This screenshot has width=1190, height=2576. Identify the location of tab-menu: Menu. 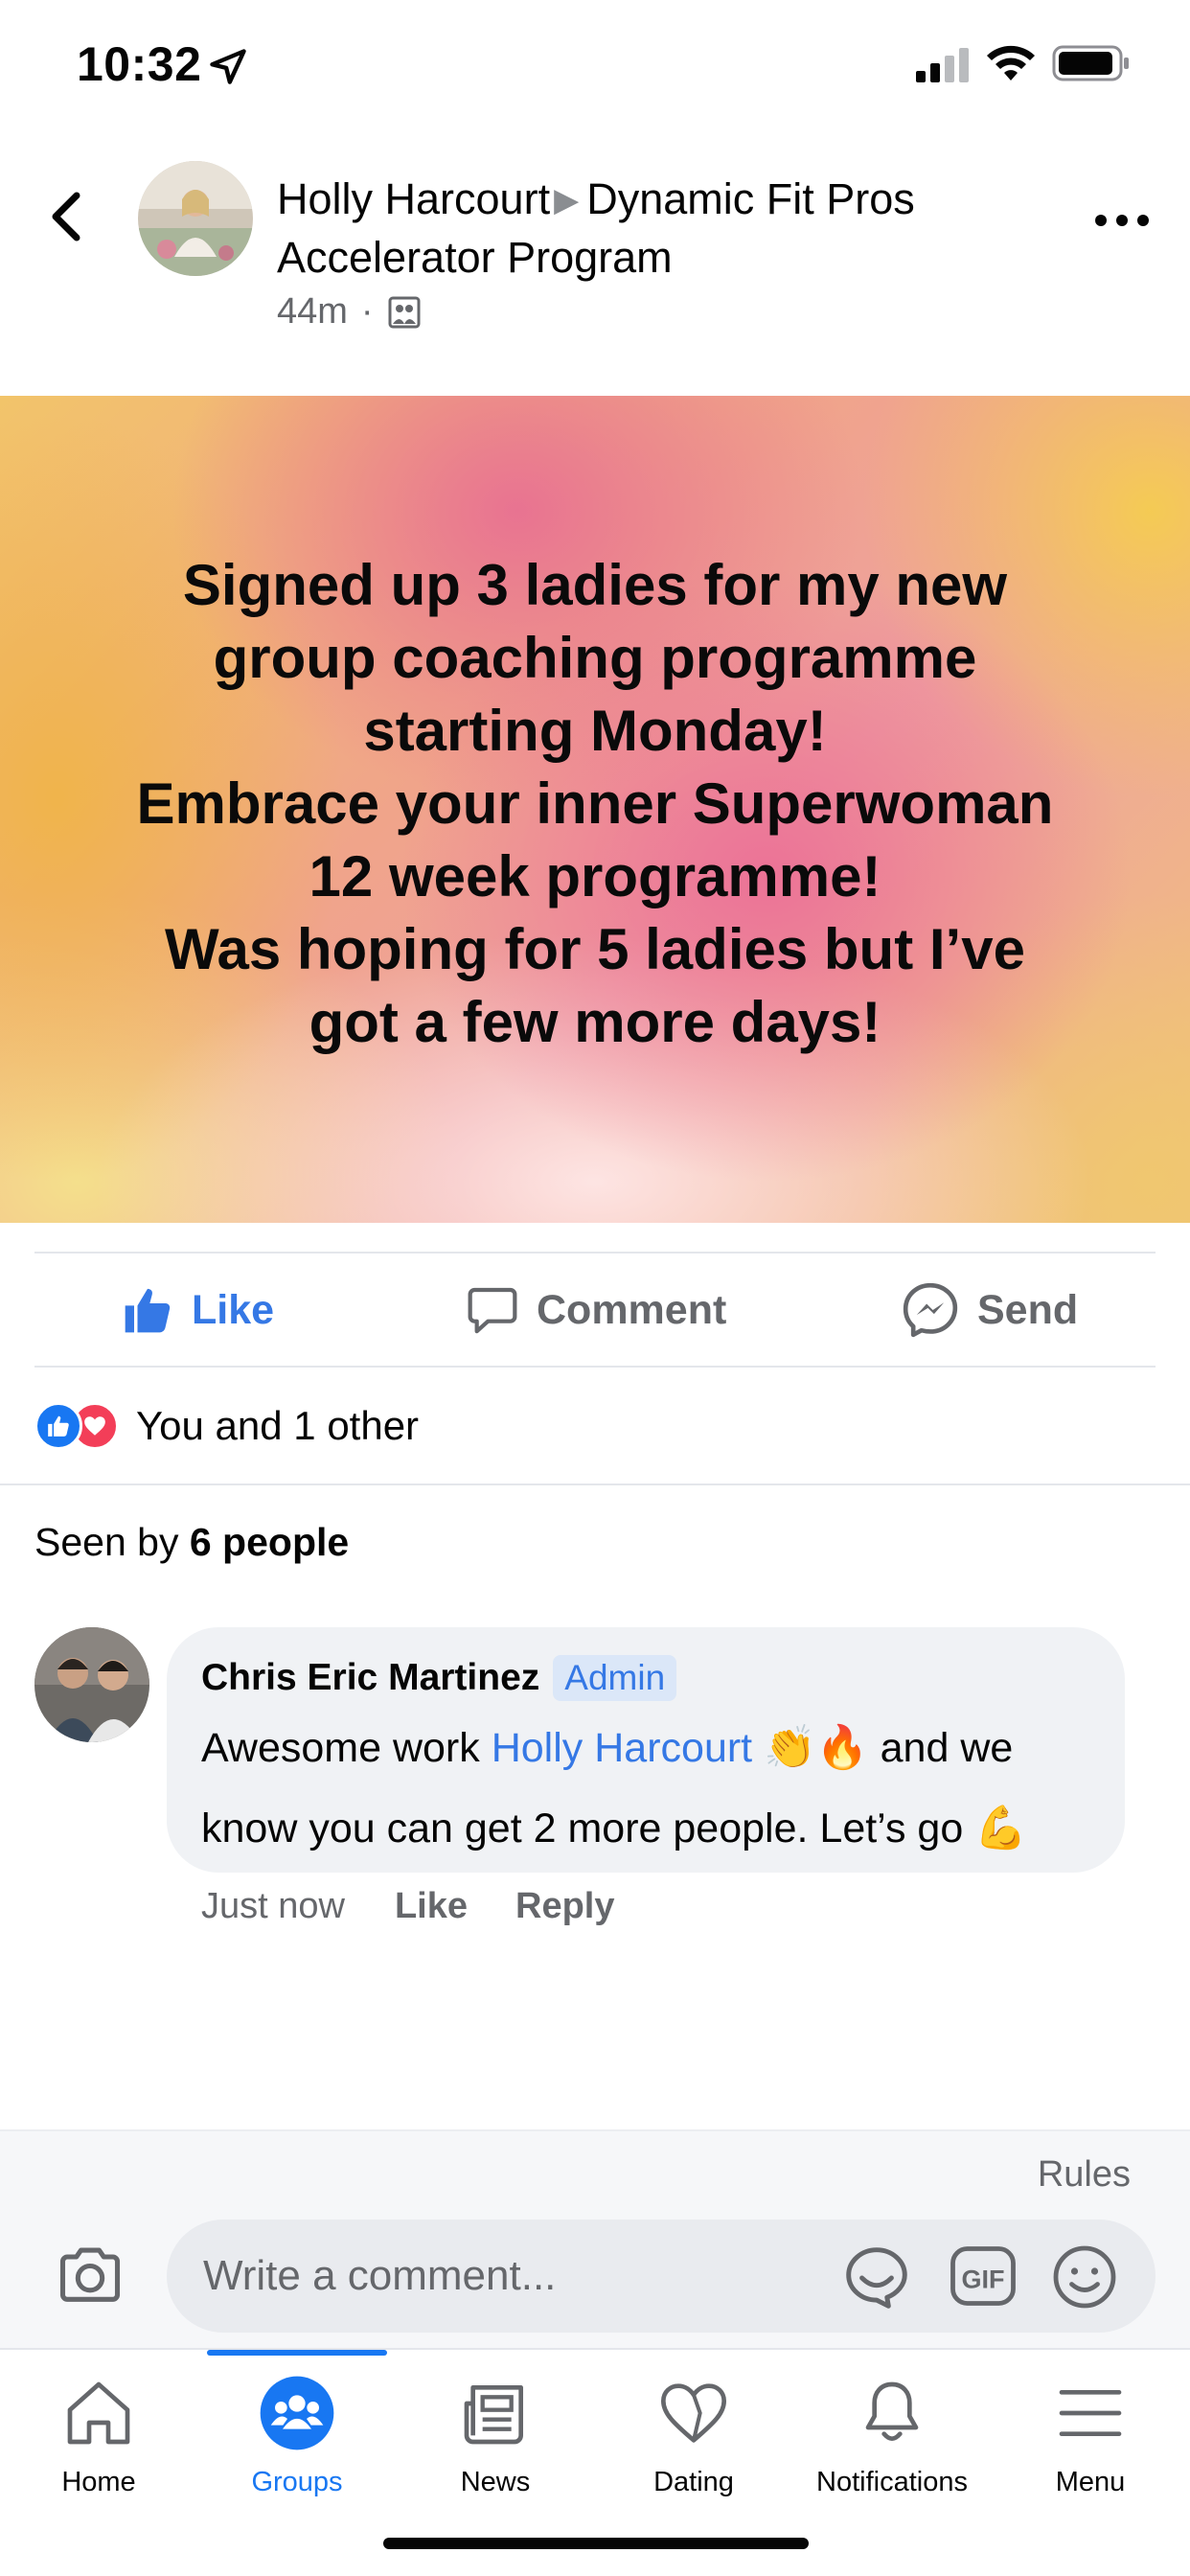
(1091, 2445).